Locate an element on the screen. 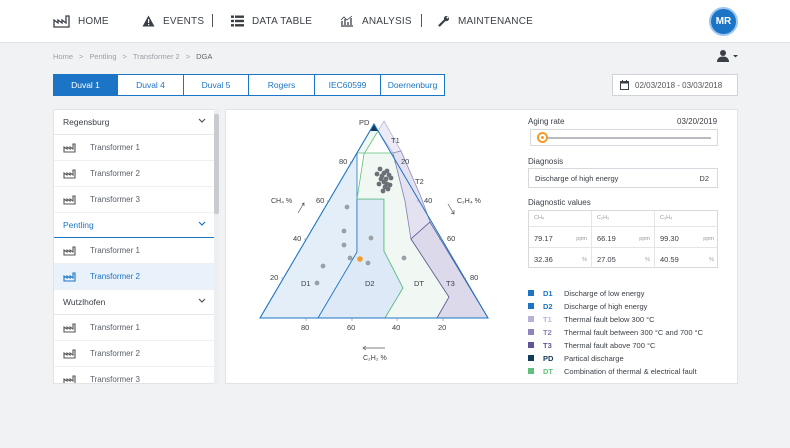 This screenshot has height=448, width=790. nav-home: HOME is located at coordinates (81, 21).